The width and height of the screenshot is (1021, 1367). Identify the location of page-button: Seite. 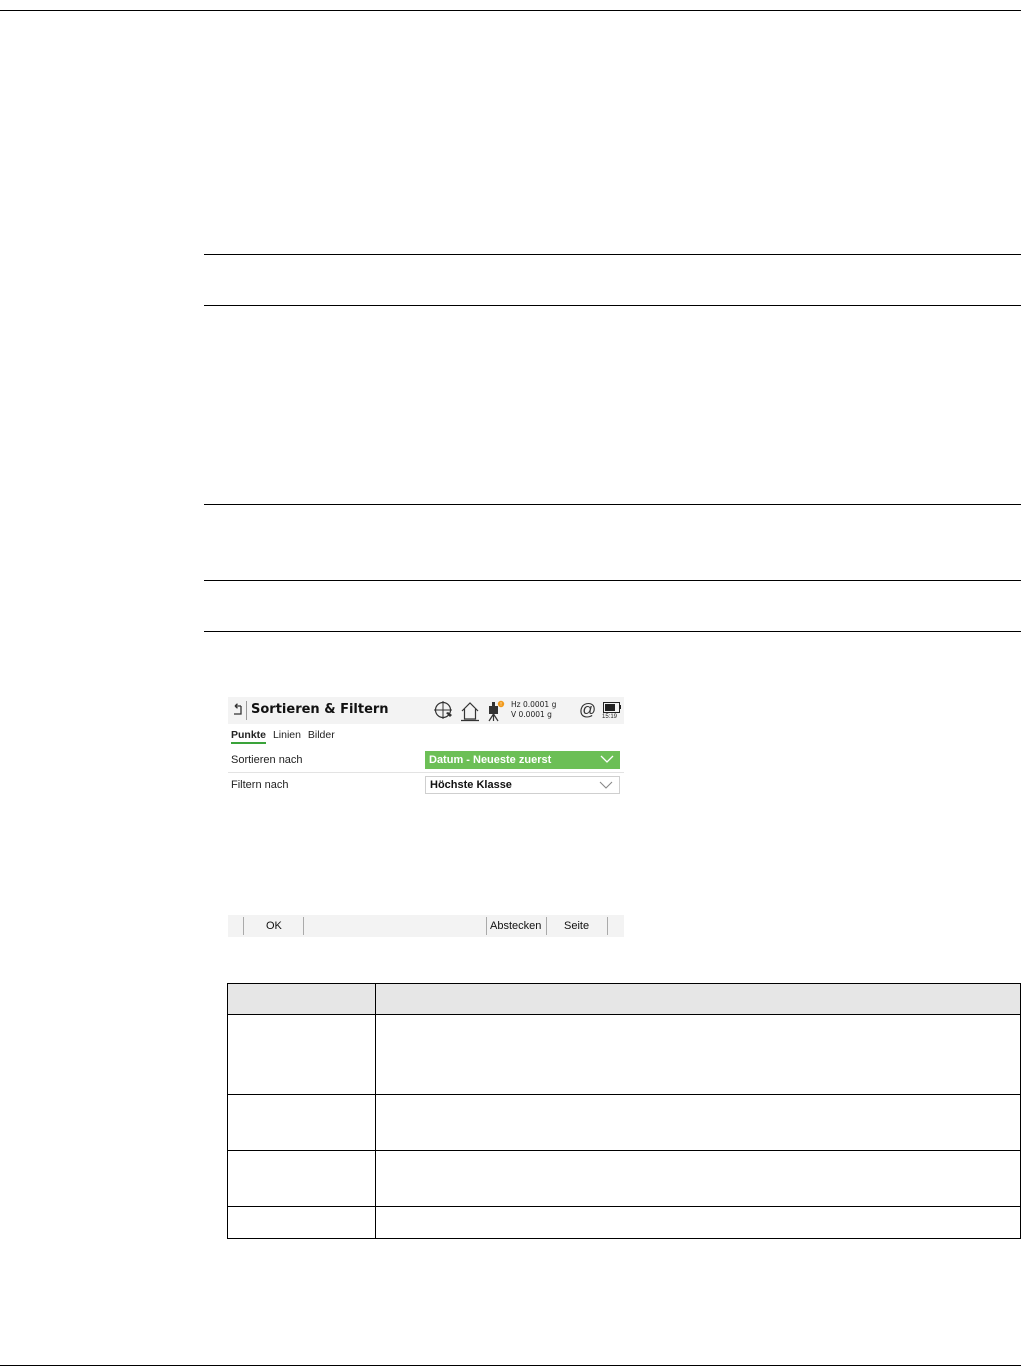
(576, 926).